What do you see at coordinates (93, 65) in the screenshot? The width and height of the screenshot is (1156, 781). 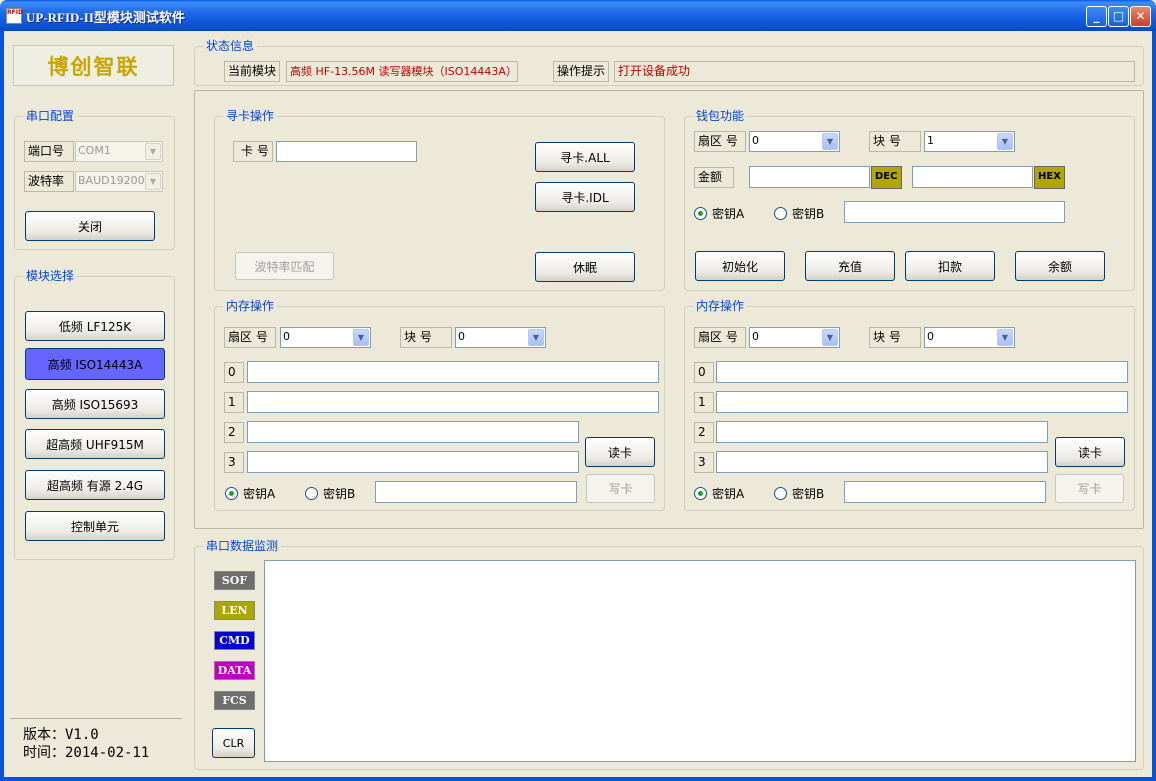 I see `brand-logo: 博创智联` at bounding box center [93, 65].